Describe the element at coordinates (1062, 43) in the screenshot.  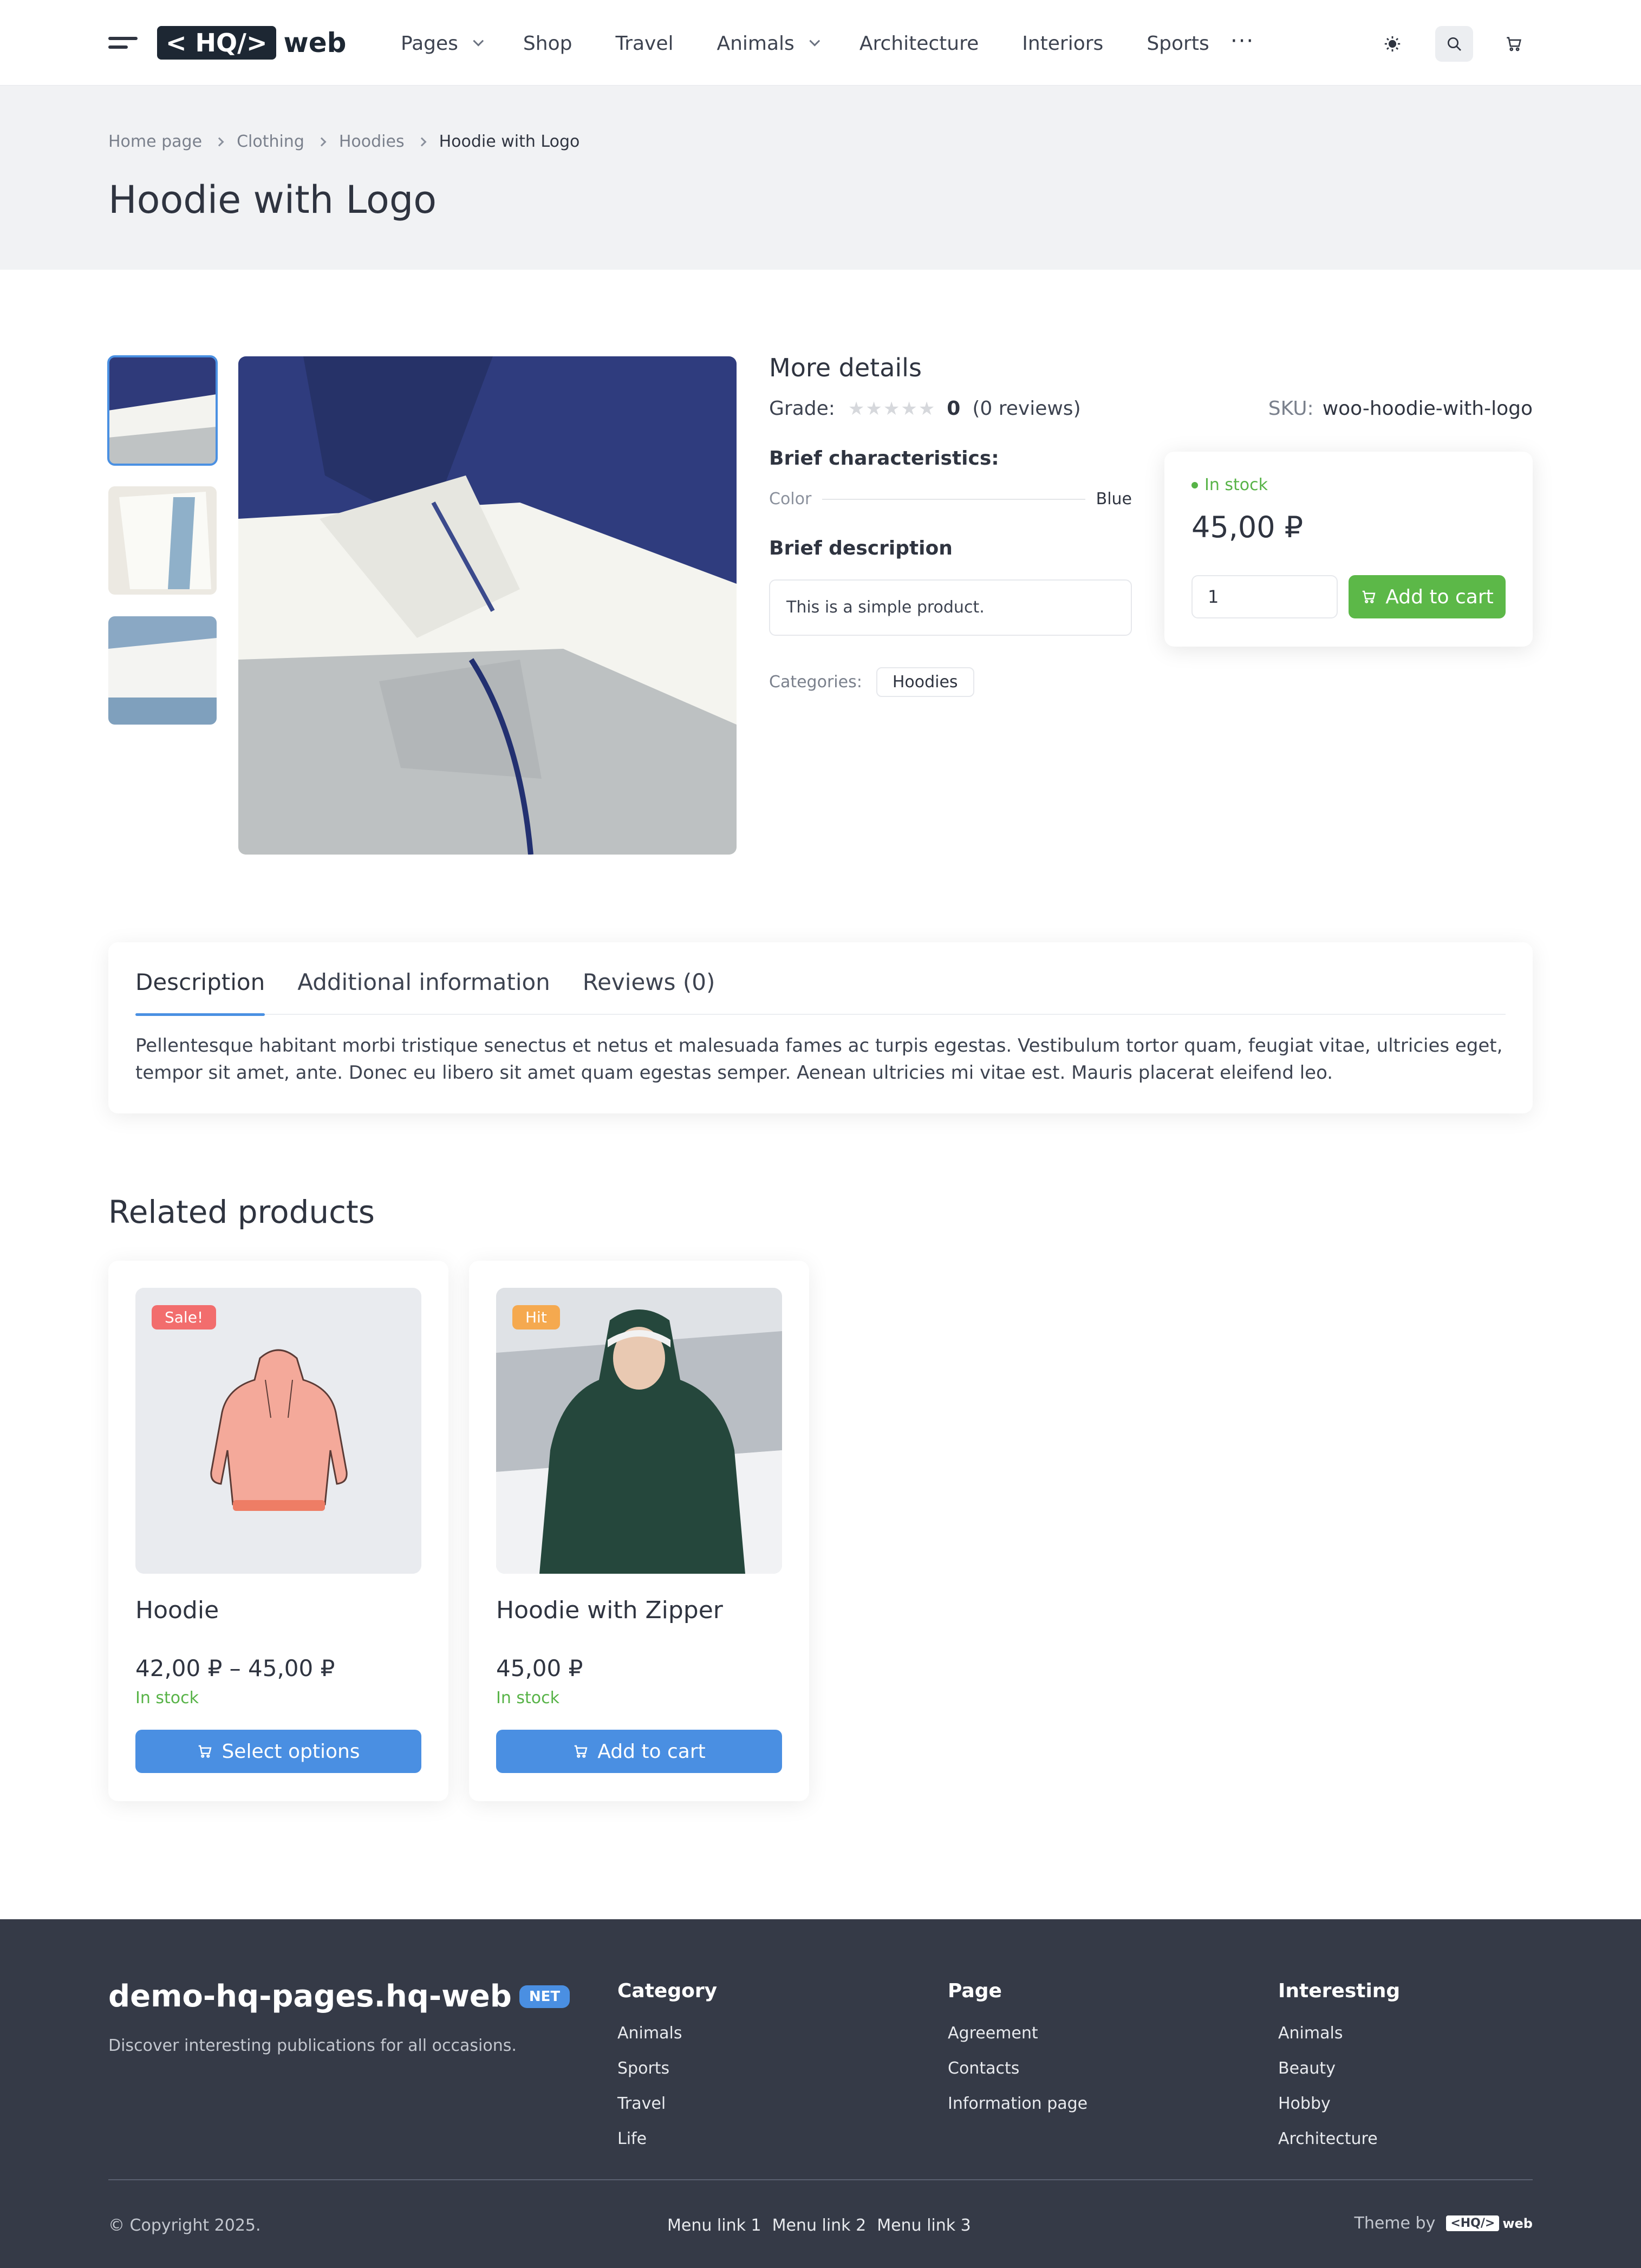
I see `nav-item-interiors: Interiors` at that location.